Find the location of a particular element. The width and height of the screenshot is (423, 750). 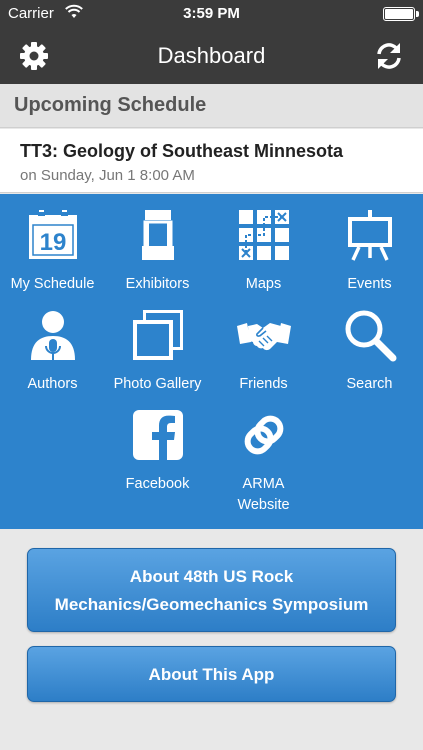

booth-icon is located at coordinates (158, 235).